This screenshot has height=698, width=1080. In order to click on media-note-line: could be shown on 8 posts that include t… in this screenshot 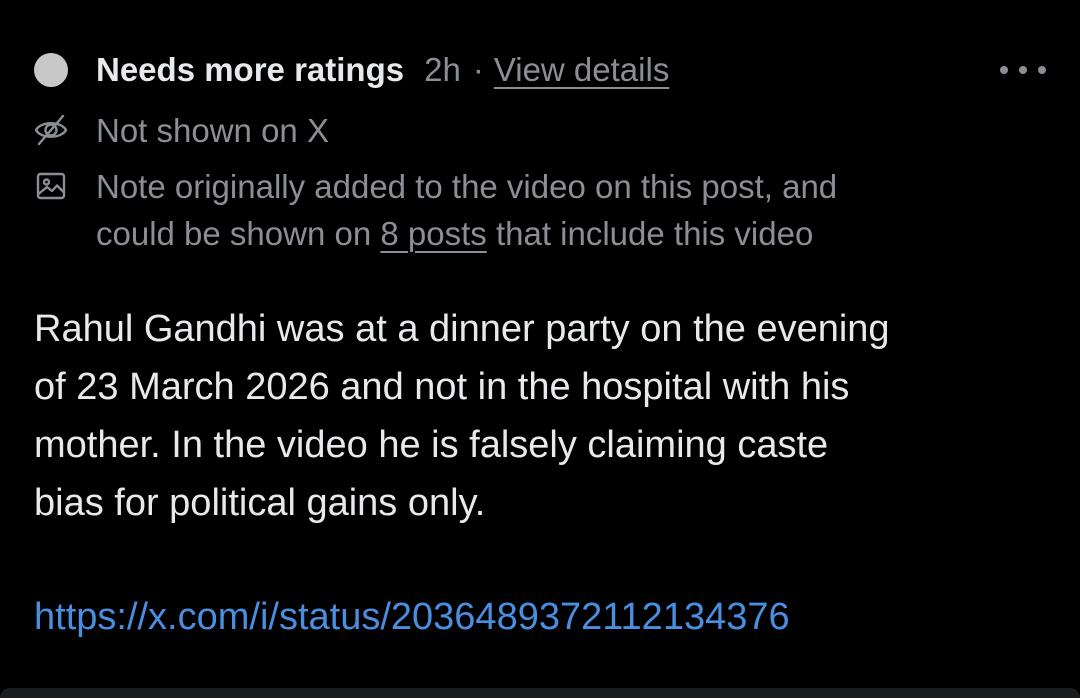, I will do `click(466, 233)`.